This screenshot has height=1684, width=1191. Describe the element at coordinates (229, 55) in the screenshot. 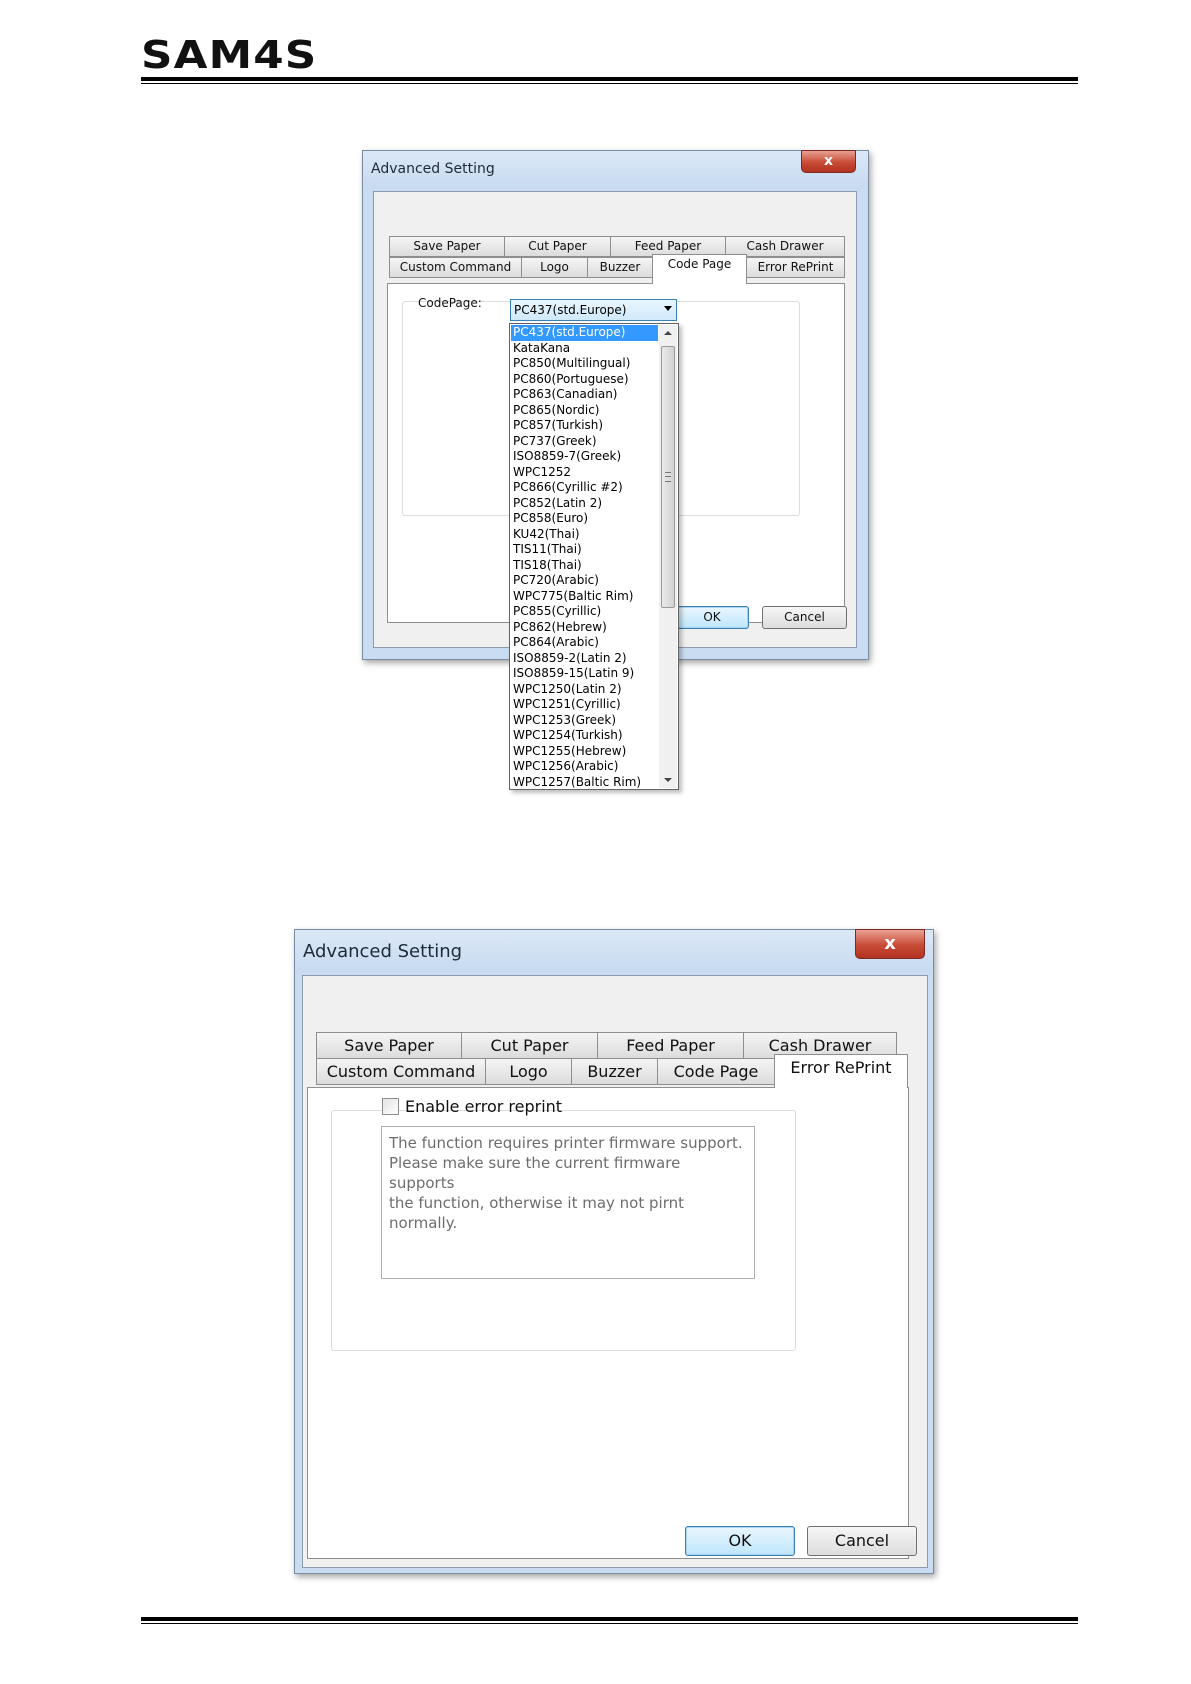

I see `sam4s-logo: SAM4S` at that location.